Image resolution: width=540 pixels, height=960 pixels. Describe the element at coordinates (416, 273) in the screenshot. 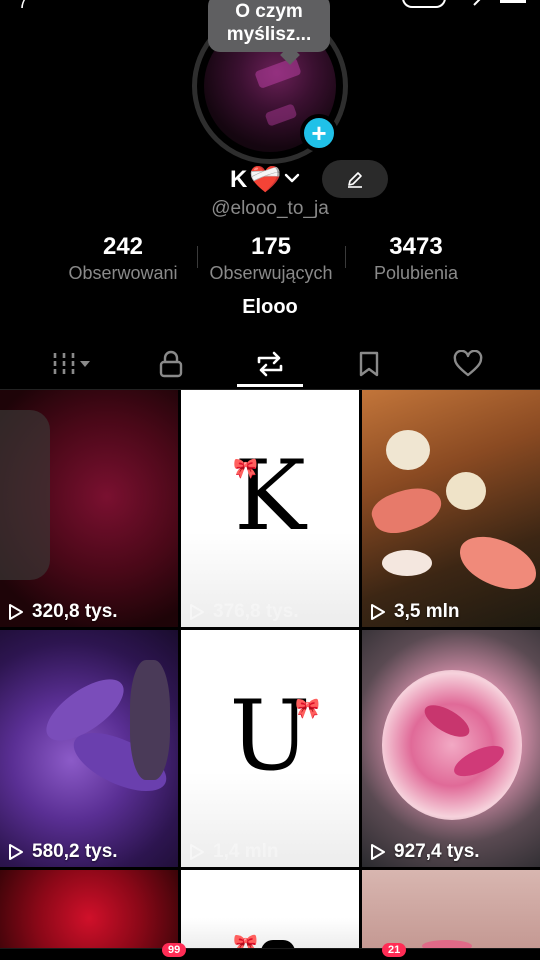

I see `stat-label: Polubienia` at that location.